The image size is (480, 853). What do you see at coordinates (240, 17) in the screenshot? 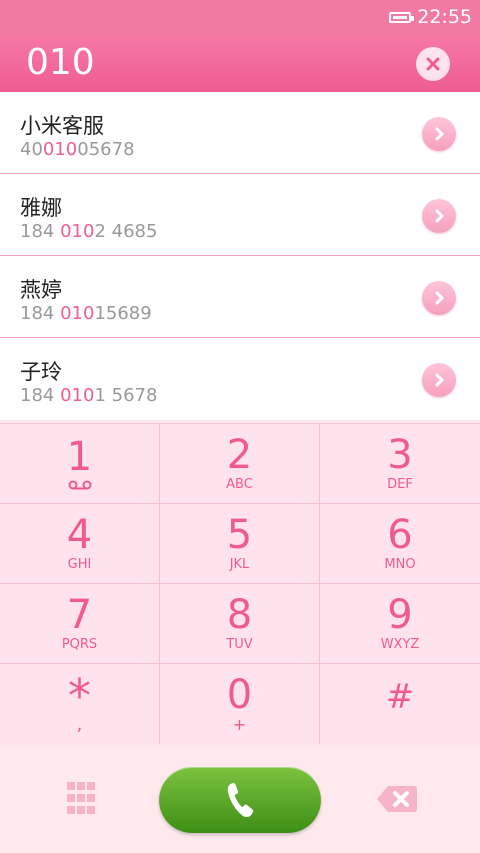
I see `status-bar: 22:55` at bounding box center [240, 17].